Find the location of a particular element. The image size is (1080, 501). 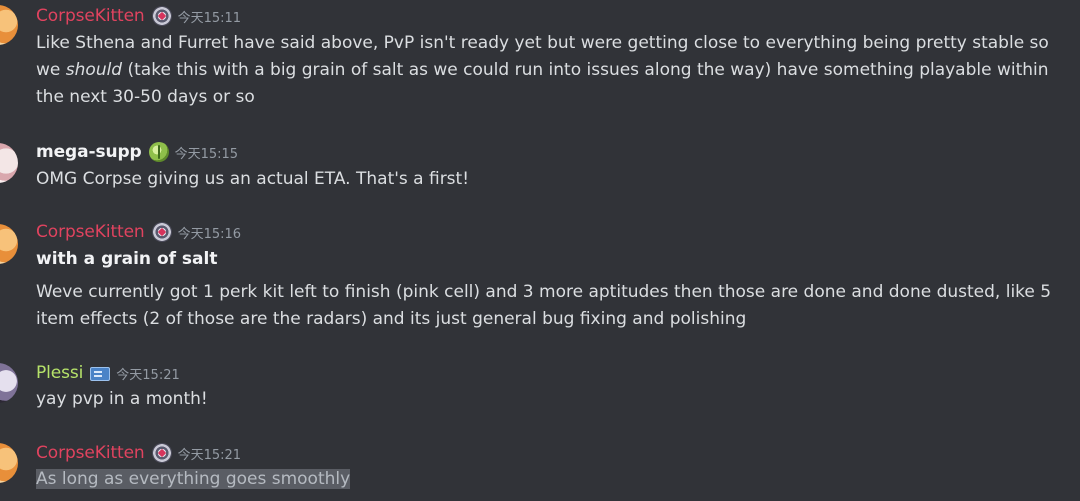

message-header: CorpseKitten 今天15:11 is located at coordinates (138, 16).